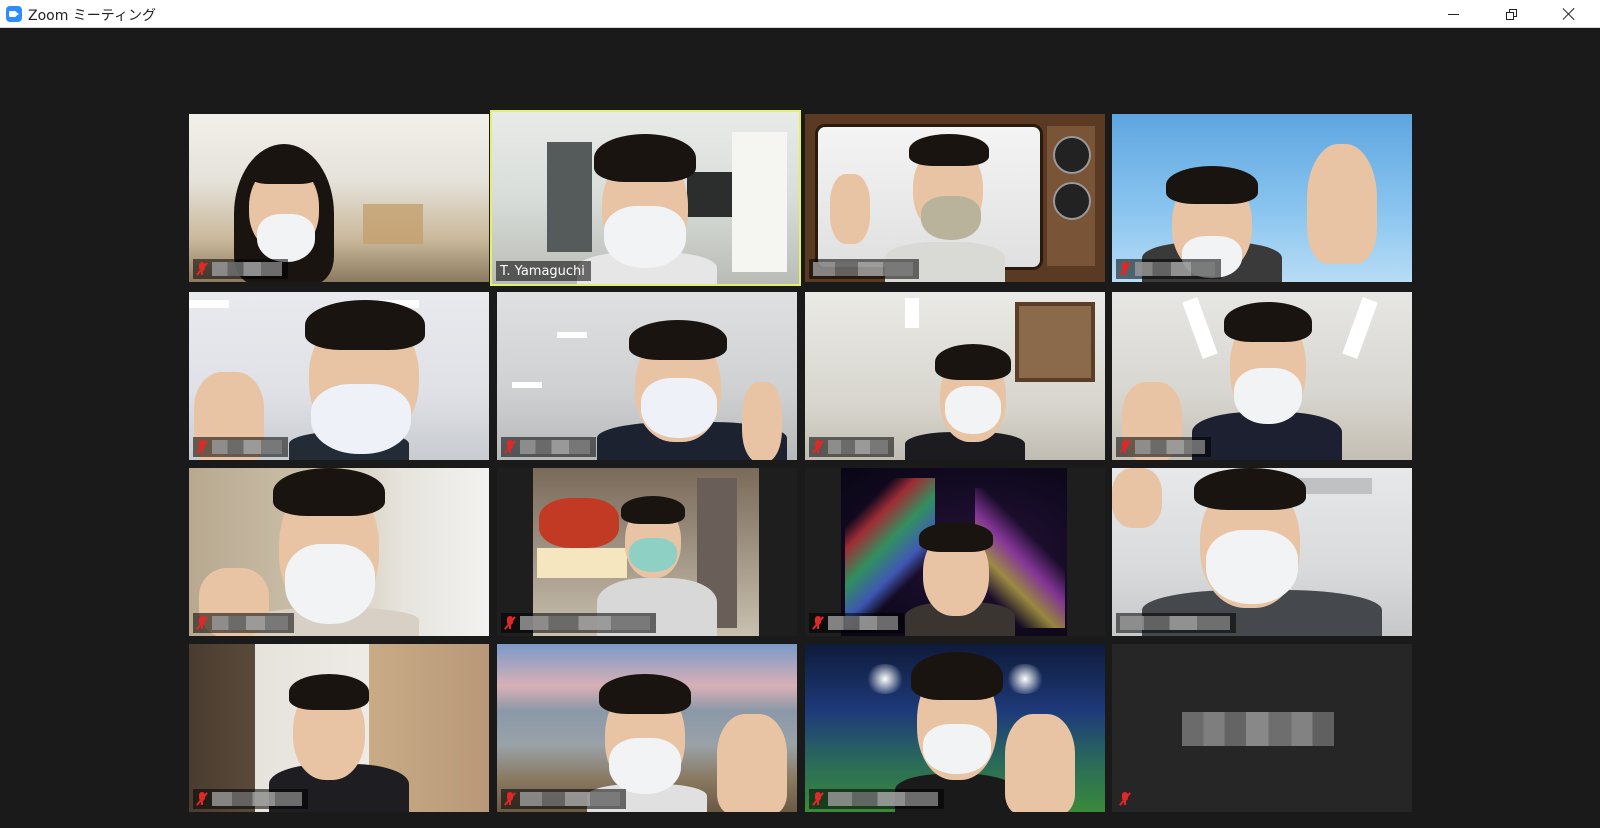 The width and height of the screenshot is (1600, 828). I want to click on minimize-button, so click(1453, 14).